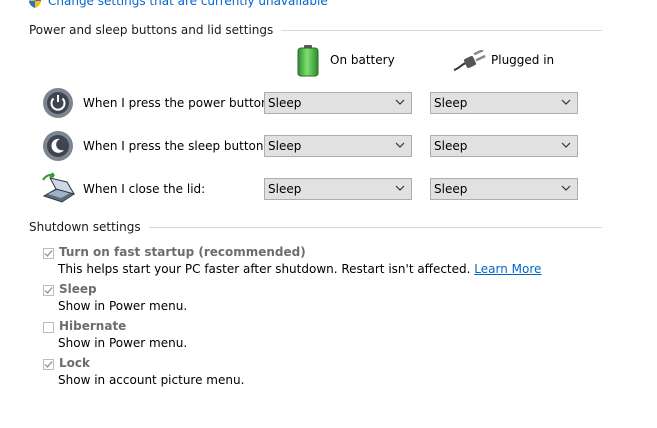 The width and height of the screenshot is (657, 428). I want to click on power-button-battery-select: Sleep, so click(338, 103).